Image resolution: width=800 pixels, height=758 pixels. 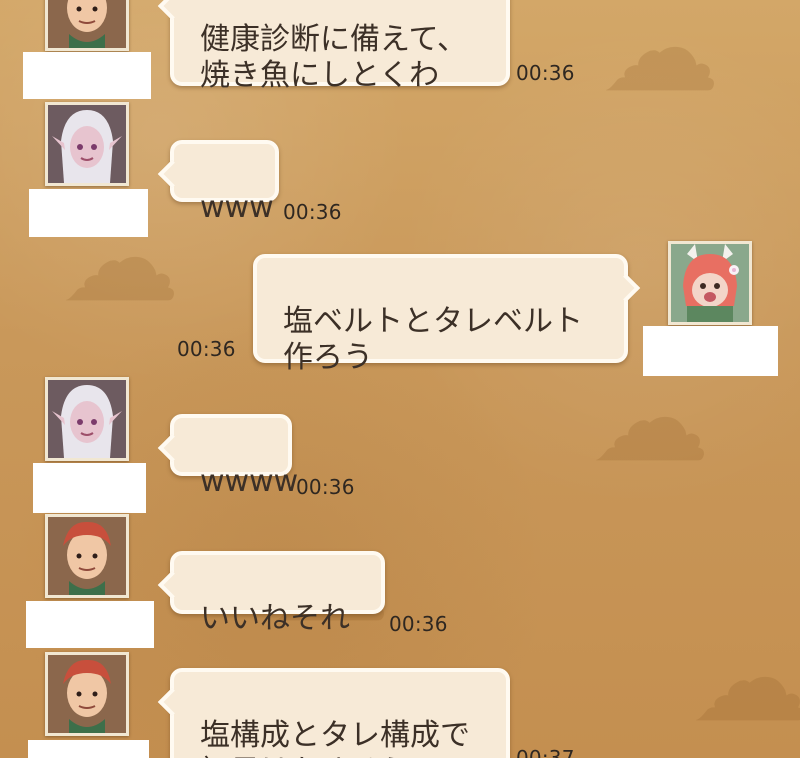 I want to click on pink-haired-girl-avatar-icon, so click(x=710, y=283).